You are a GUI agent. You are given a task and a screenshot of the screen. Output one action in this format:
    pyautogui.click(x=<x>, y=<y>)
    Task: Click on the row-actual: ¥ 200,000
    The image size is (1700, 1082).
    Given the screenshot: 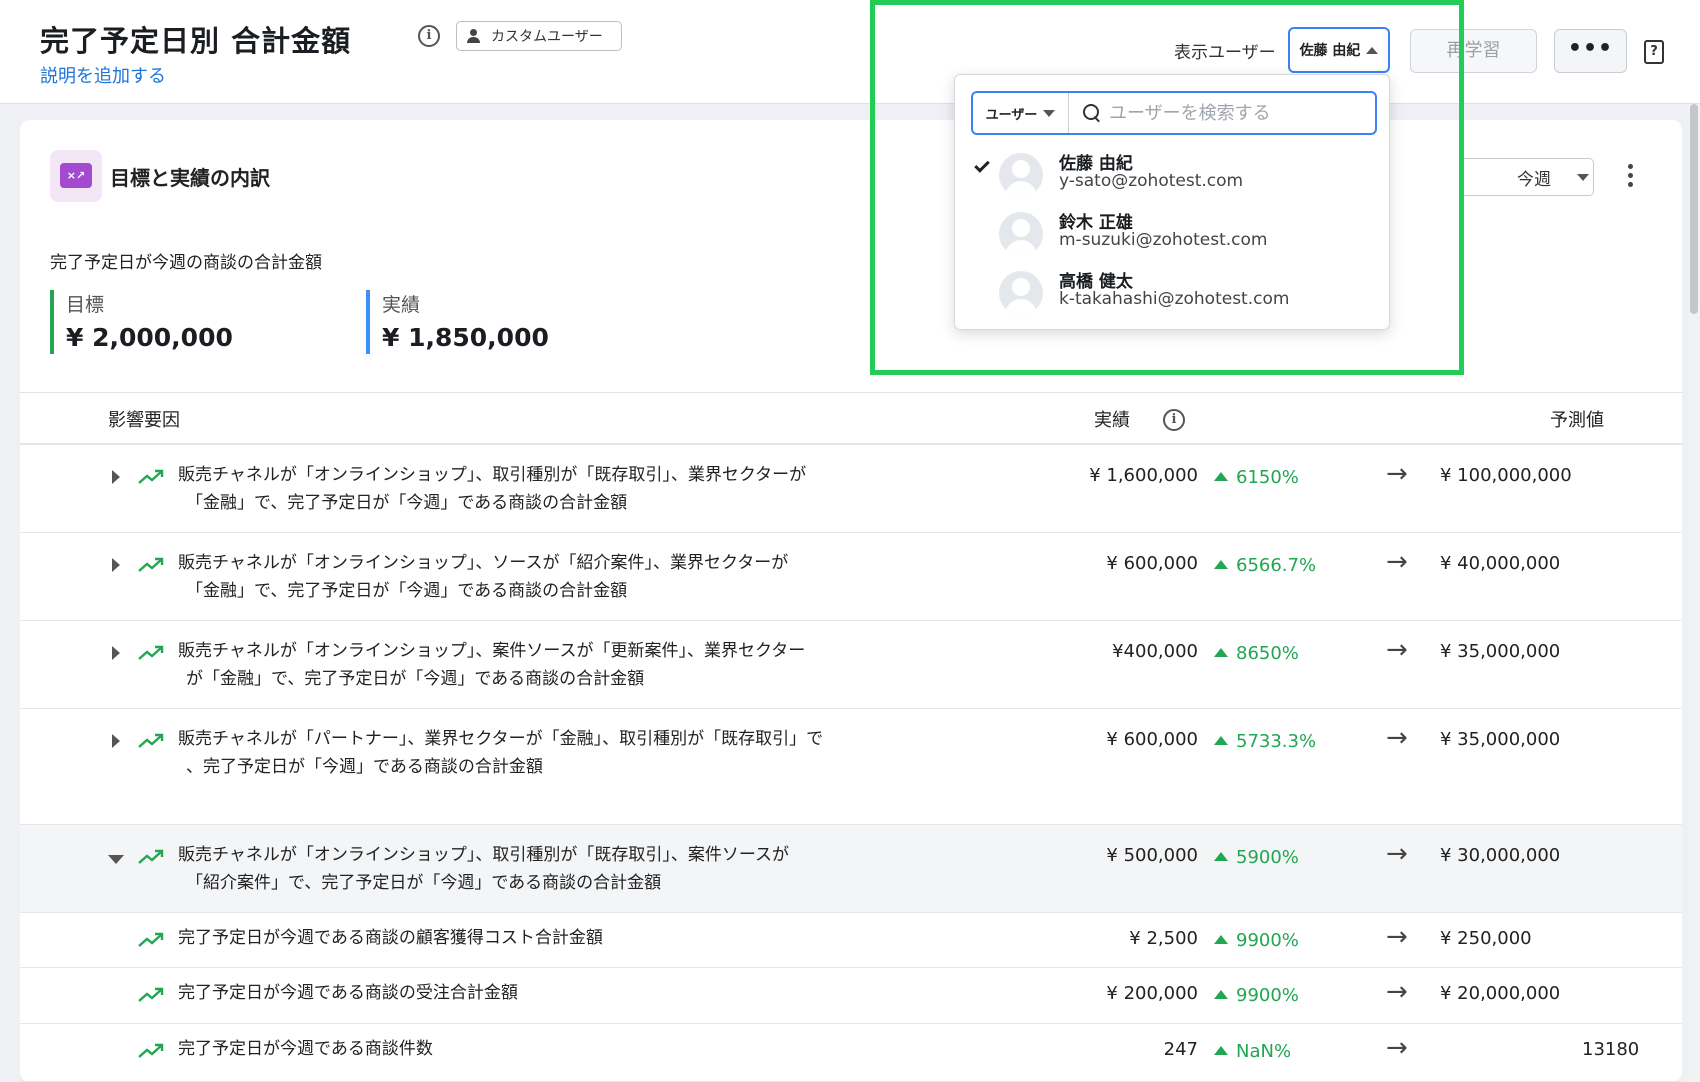 What is the action you would take?
    pyautogui.click(x=1152, y=993)
    